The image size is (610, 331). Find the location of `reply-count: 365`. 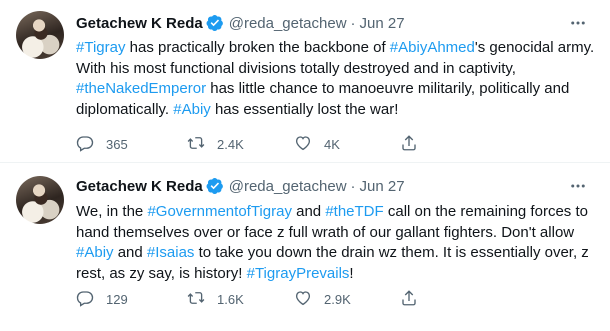

reply-count: 365 is located at coordinates (117, 144).